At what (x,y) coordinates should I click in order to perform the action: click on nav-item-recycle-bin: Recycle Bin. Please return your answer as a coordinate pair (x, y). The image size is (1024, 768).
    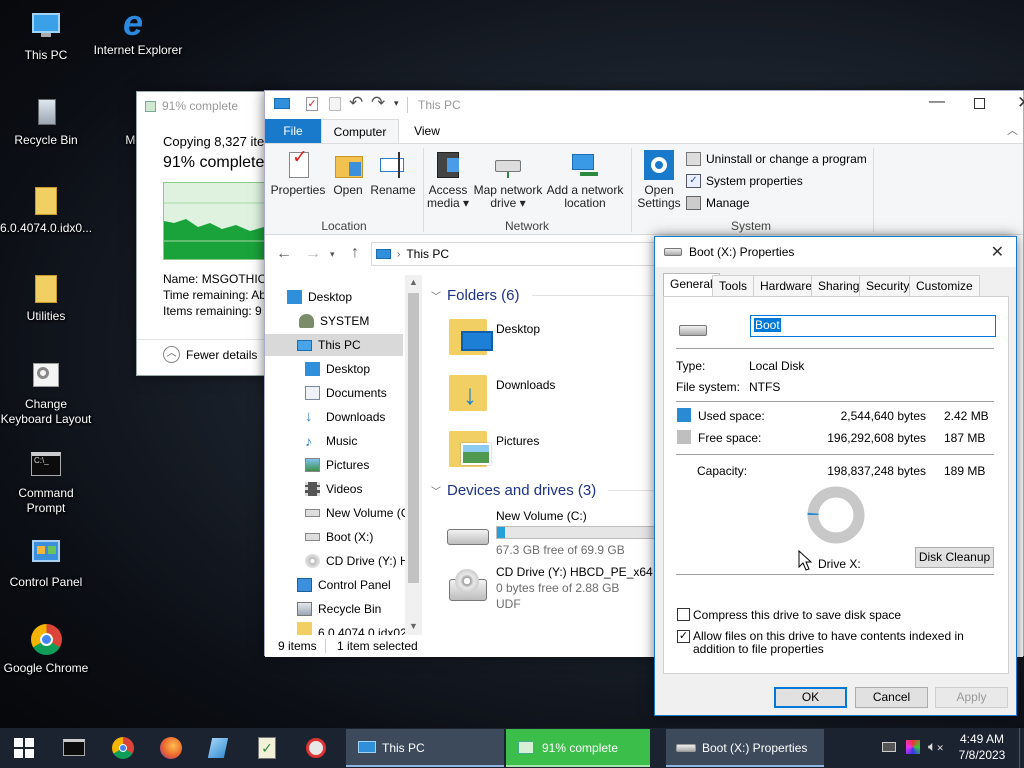
    Looking at the image, I should click on (339, 609).